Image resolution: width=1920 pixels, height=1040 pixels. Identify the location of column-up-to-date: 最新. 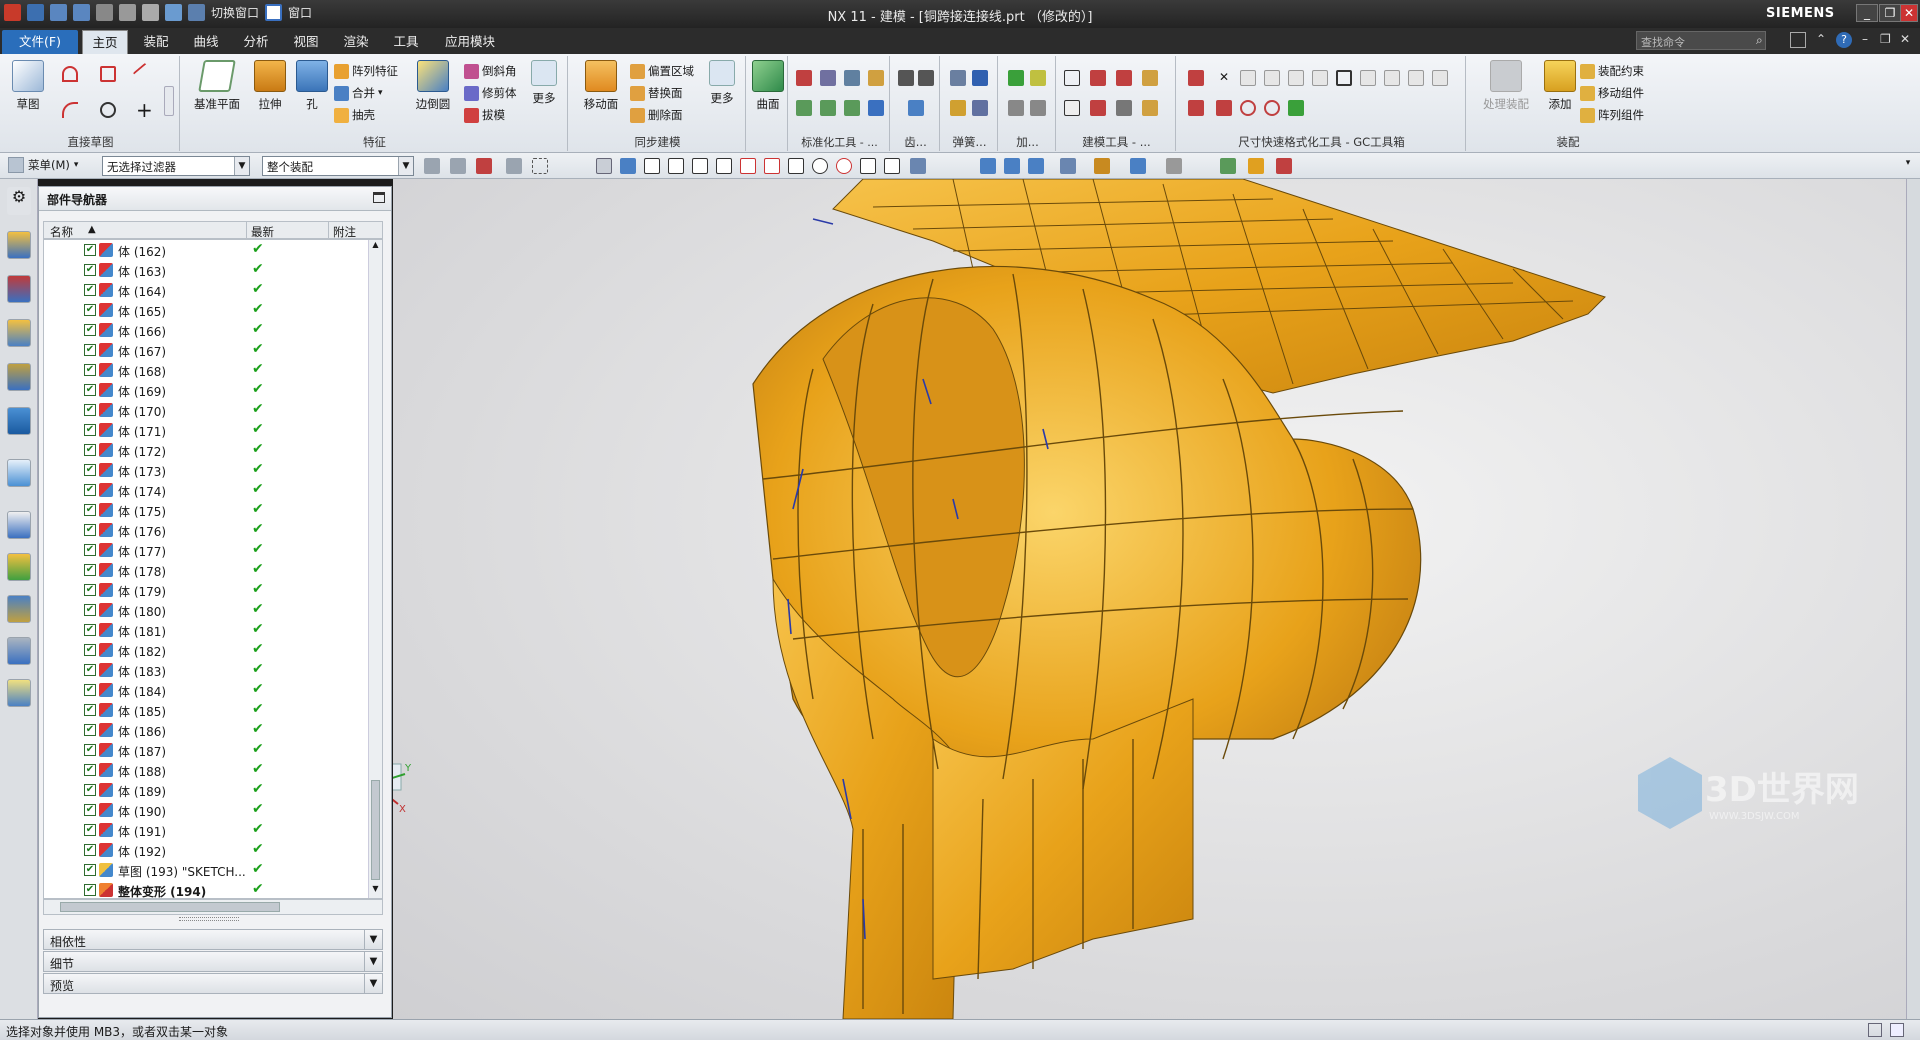
(260, 230).